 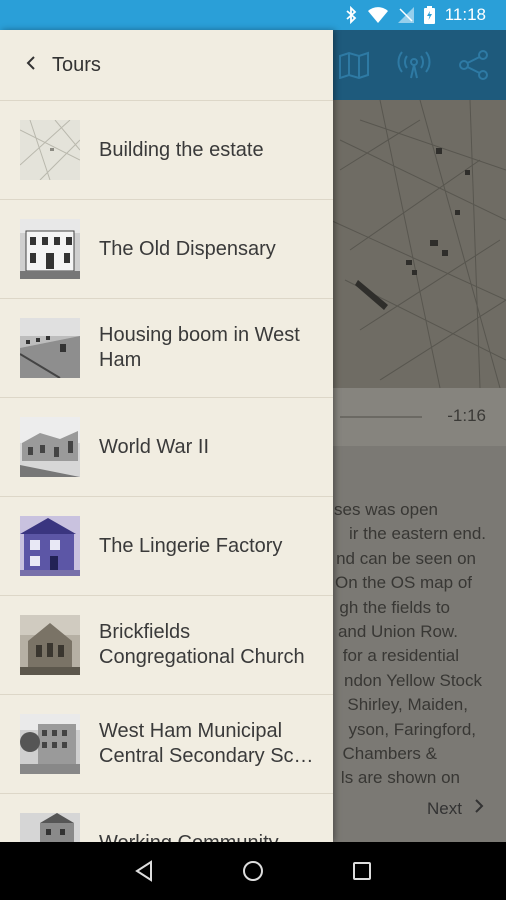 I want to click on tour-item: World War II, so click(x=166, y=447).